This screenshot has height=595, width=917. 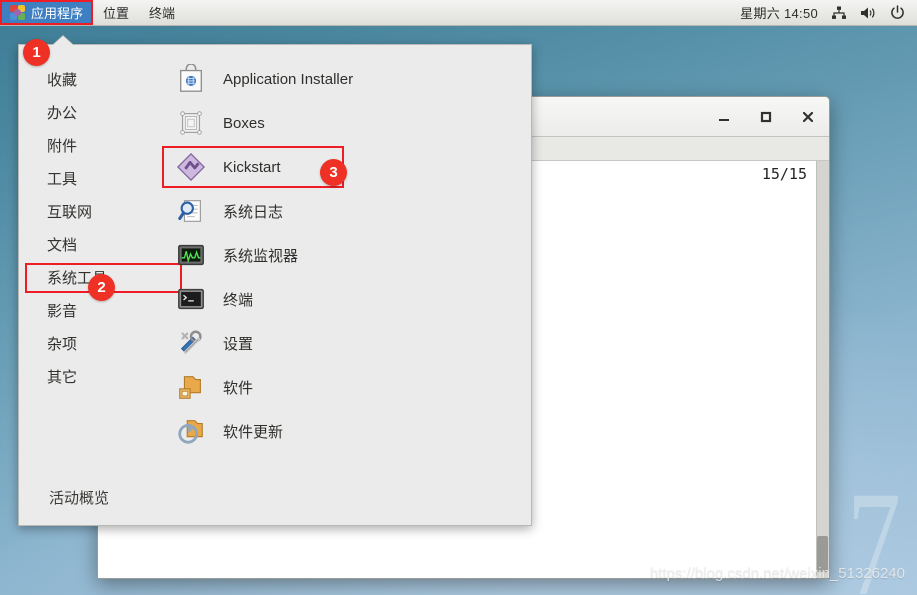 I want to click on minimize-icon, so click(x=724, y=119).